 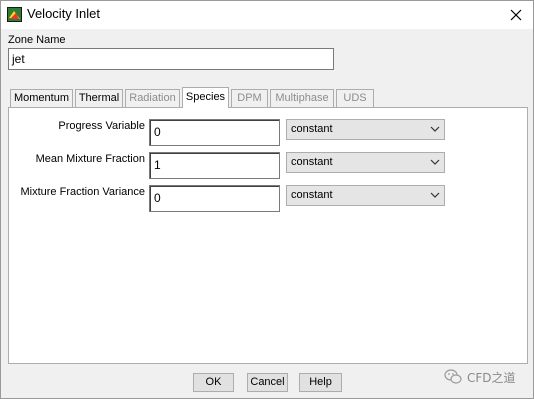 I want to click on mixture-fraction-variance-label: Mixture Fraction Variance, so click(x=82, y=192).